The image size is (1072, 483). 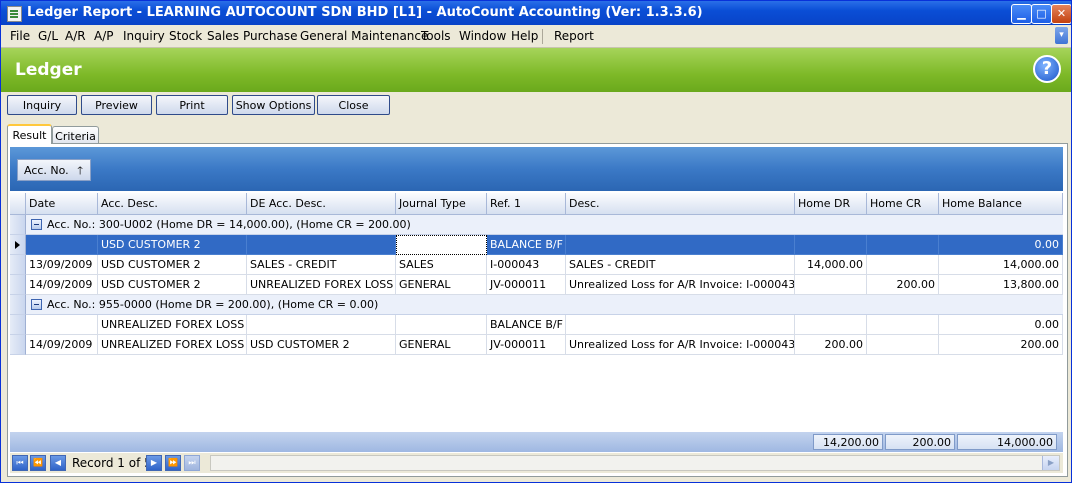 I want to click on help-icon: ?, so click(x=1047, y=69).